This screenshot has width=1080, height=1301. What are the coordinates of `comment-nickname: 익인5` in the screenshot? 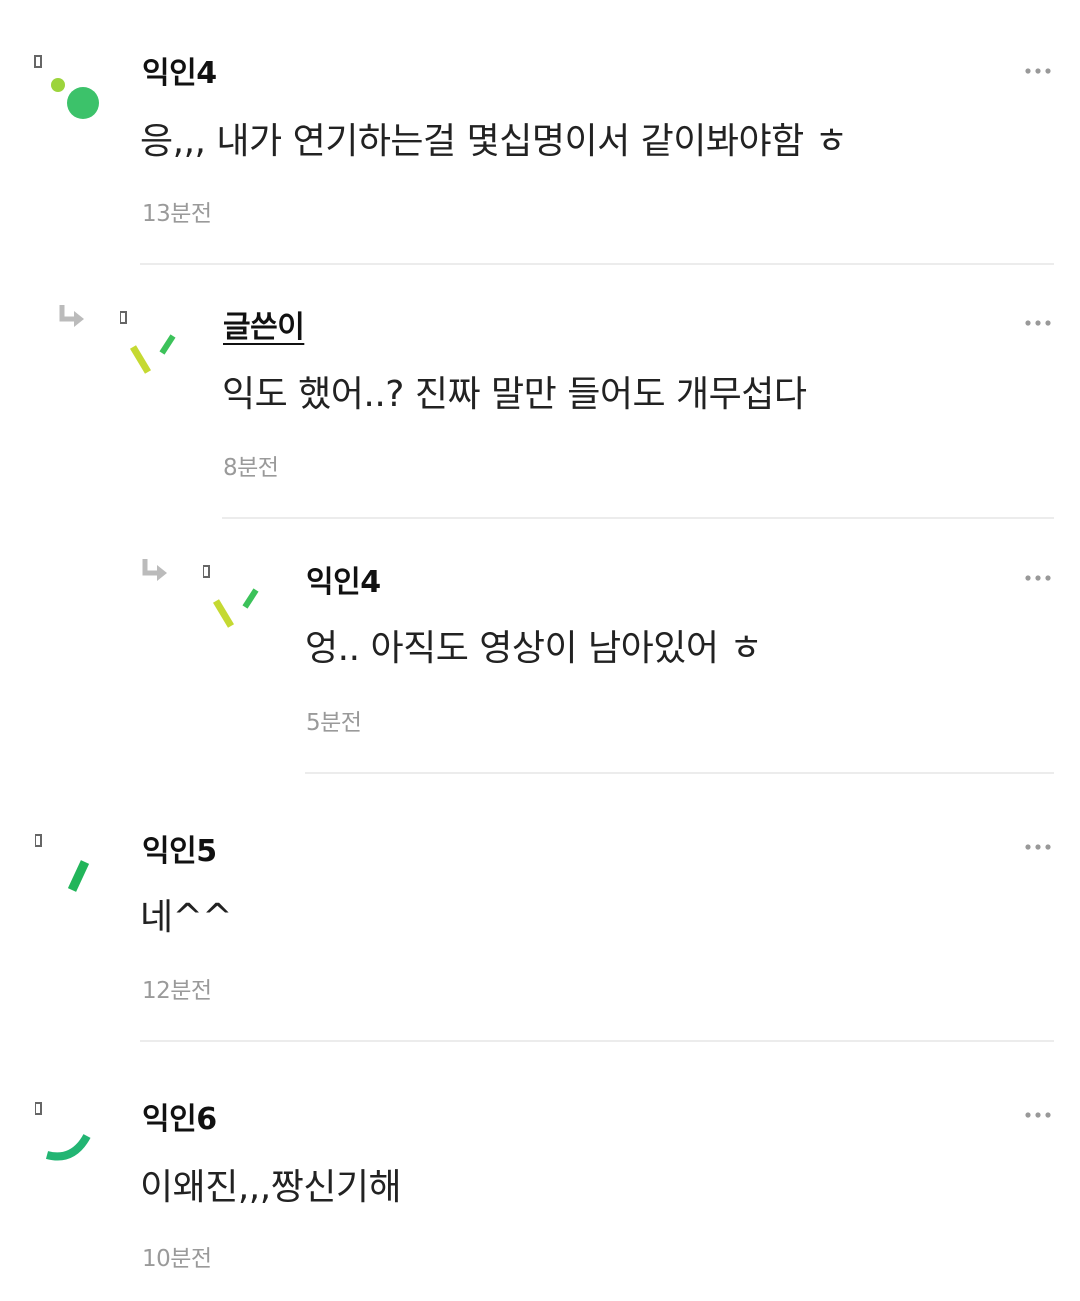 It's located at (179, 848).